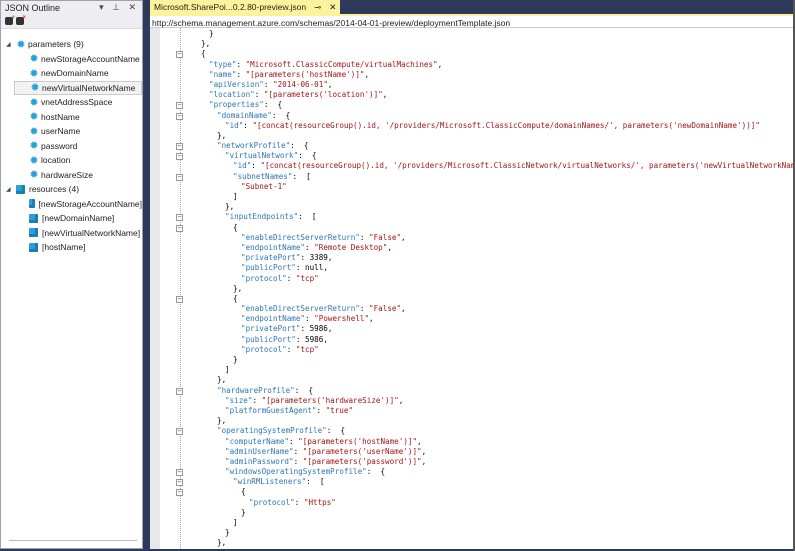 The width and height of the screenshot is (795, 551). What do you see at coordinates (262, 146) in the screenshot?
I see `code-text: "networkProfile": {` at bounding box center [262, 146].